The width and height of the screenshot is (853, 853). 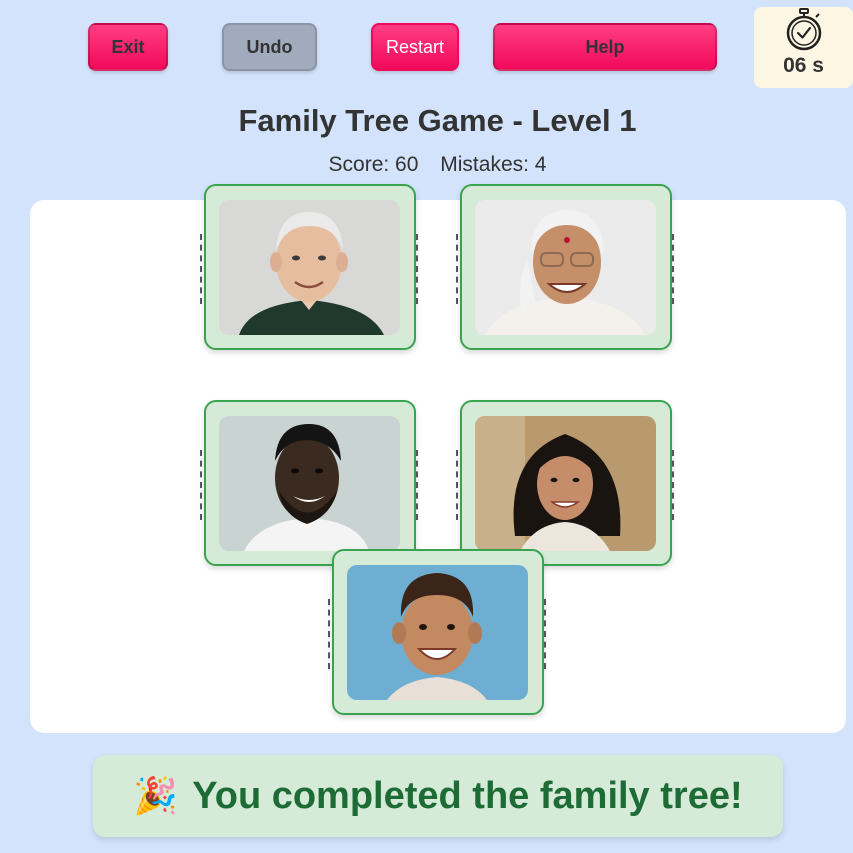 I want to click on woman-portrait, so click(x=565, y=483).